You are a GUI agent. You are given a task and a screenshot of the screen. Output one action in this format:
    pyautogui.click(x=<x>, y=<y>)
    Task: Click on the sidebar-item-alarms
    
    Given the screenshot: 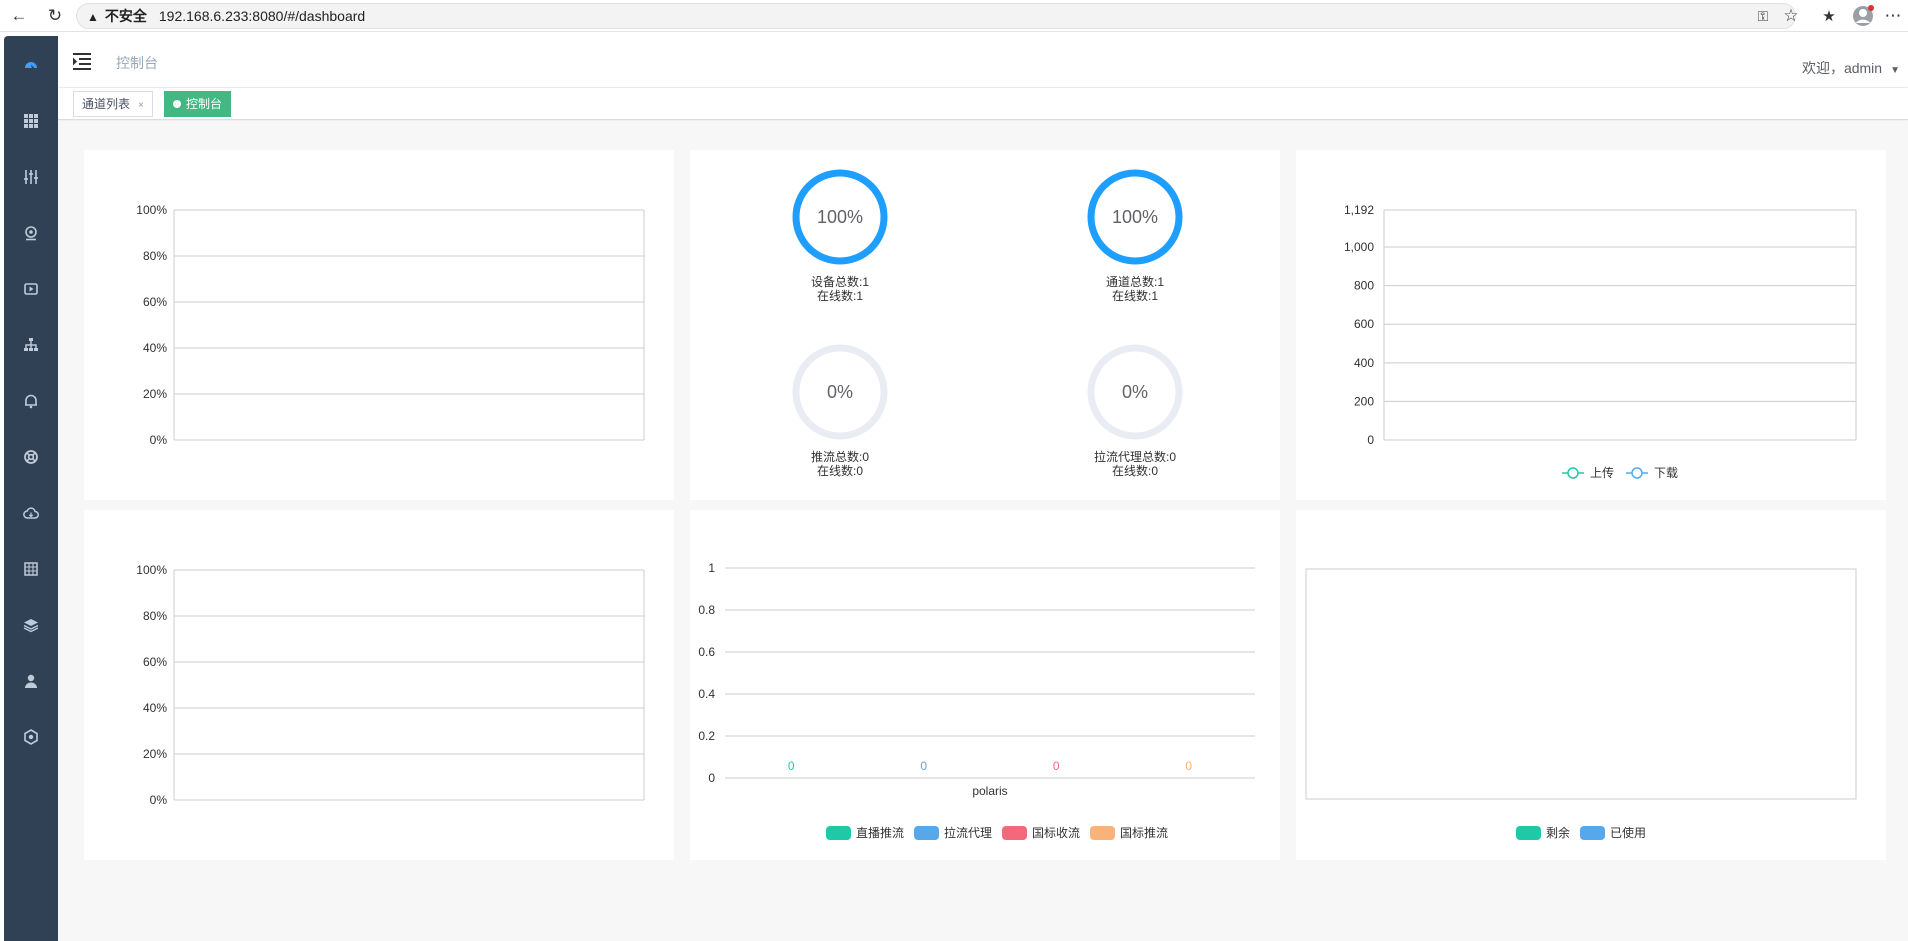 What is the action you would take?
    pyautogui.click(x=31, y=401)
    